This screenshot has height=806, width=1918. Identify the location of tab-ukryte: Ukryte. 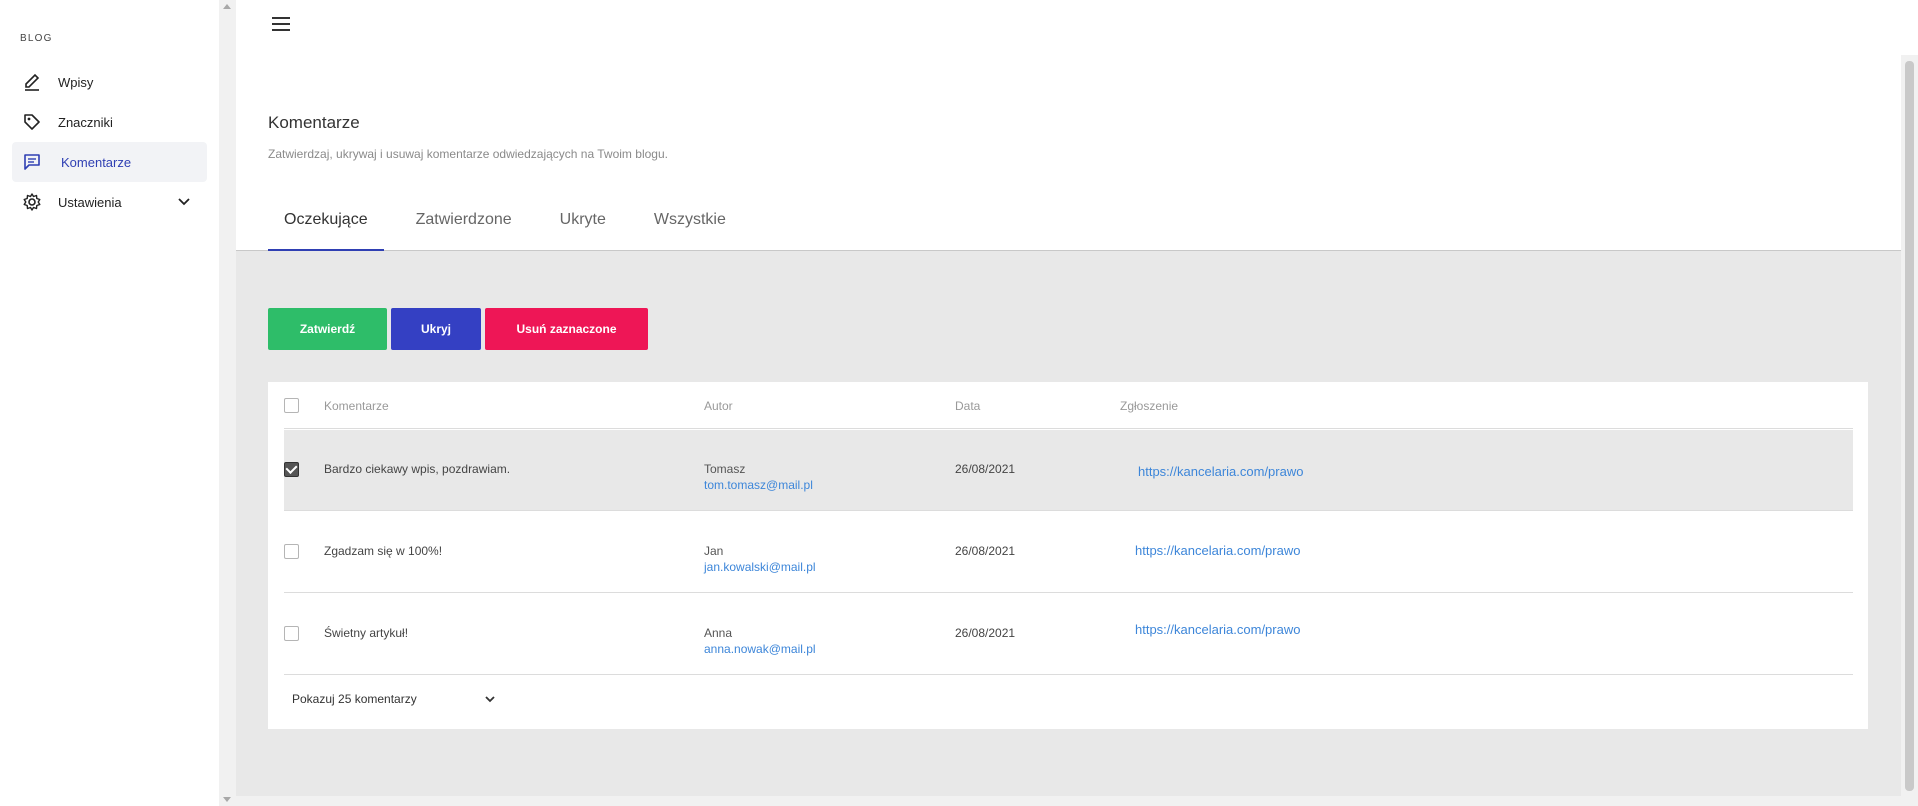
(583, 230).